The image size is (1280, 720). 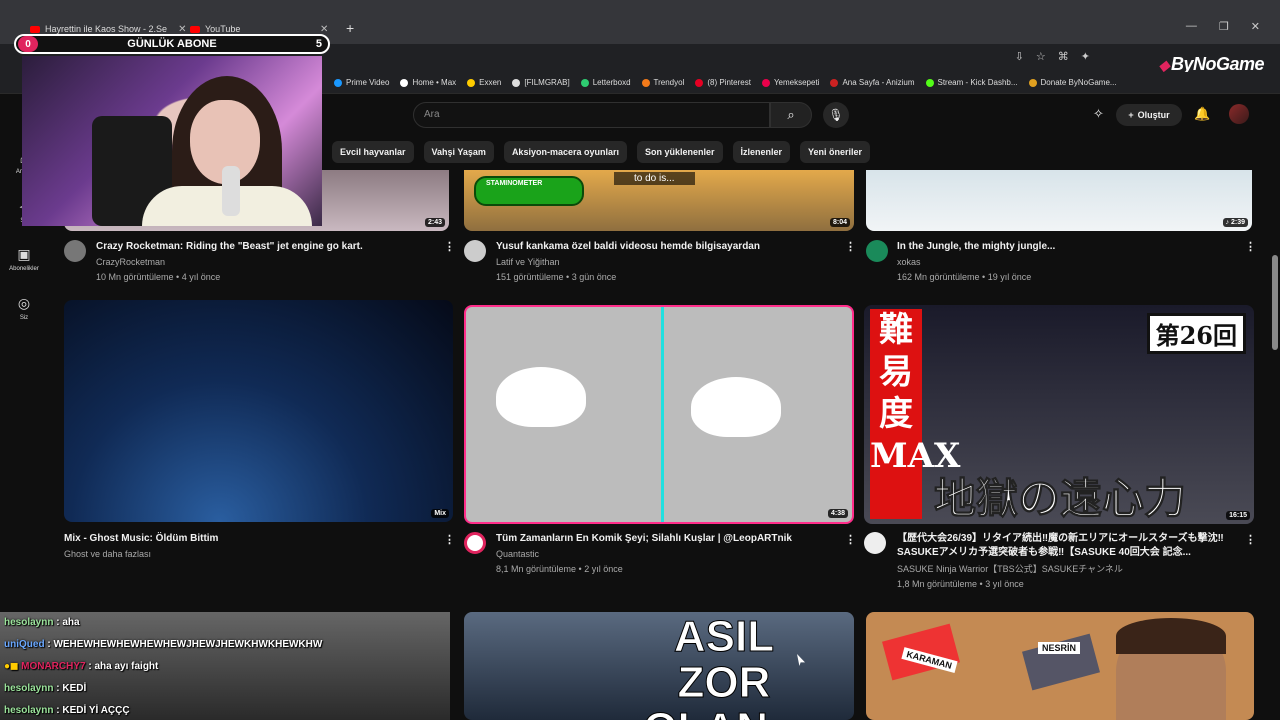 What do you see at coordinates (835, 152) in the screenshot?
I see `chip-new-to-you: Yeni öneriler` at bounding box center [835, 152].